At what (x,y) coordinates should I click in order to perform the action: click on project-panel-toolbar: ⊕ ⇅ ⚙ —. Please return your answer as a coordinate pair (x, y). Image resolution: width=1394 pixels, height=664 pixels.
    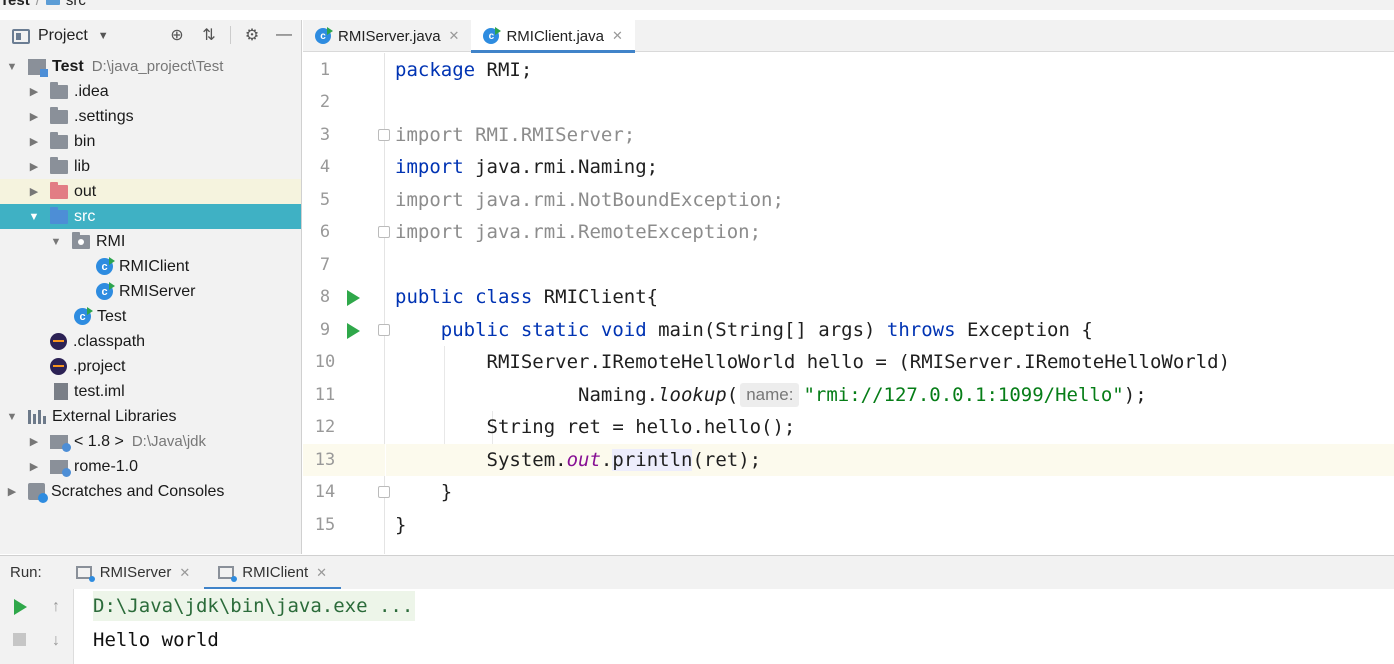
    Looking at the image, I should click on (230, 35).